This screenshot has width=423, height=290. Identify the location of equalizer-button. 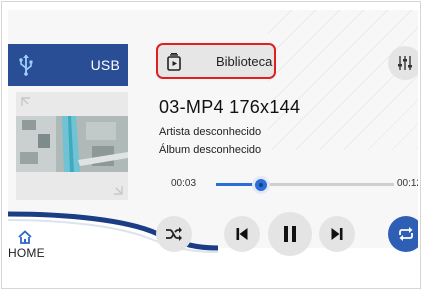
(403, 63).